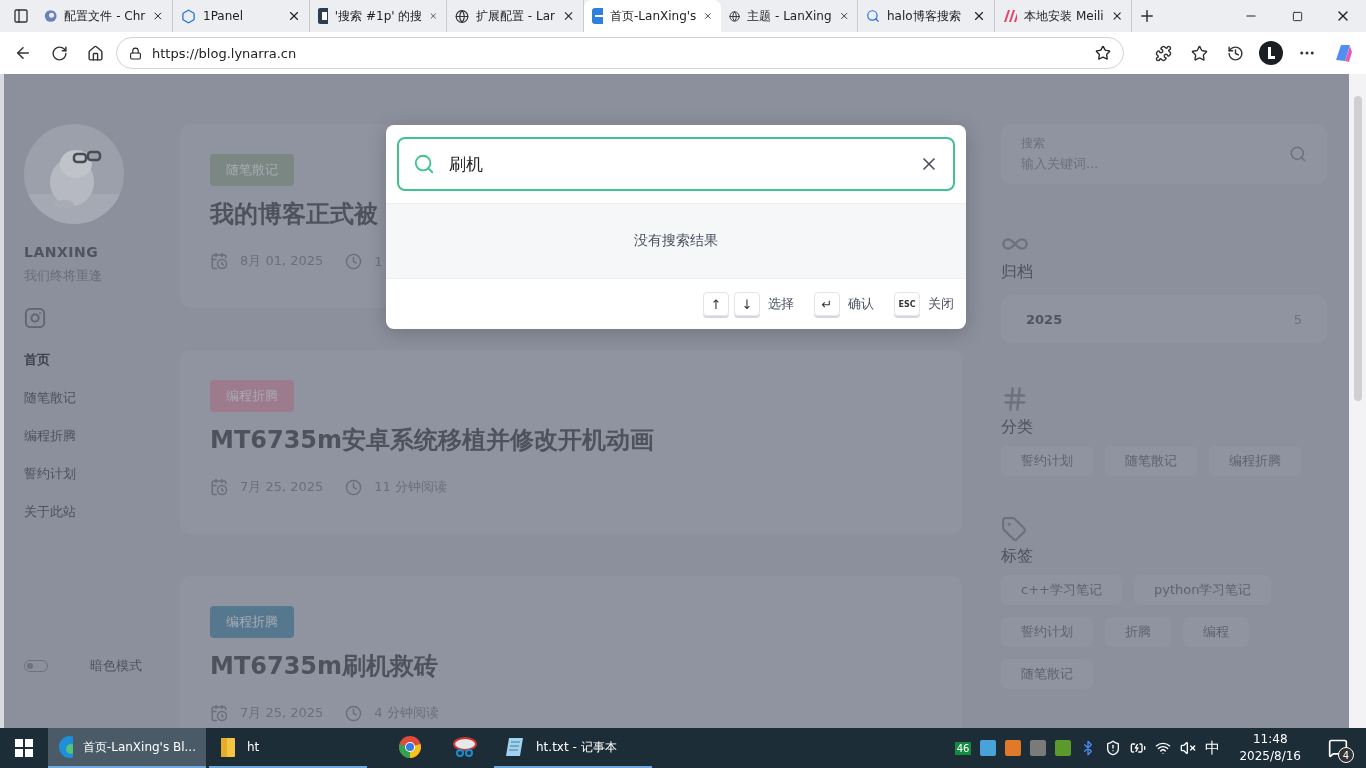 The width and height of the screenshot is (1366, 768). What do you see at coordinates (1271, 53) in the screenshot?
I see `profile-avatar` at bounding box center [1271, 53].